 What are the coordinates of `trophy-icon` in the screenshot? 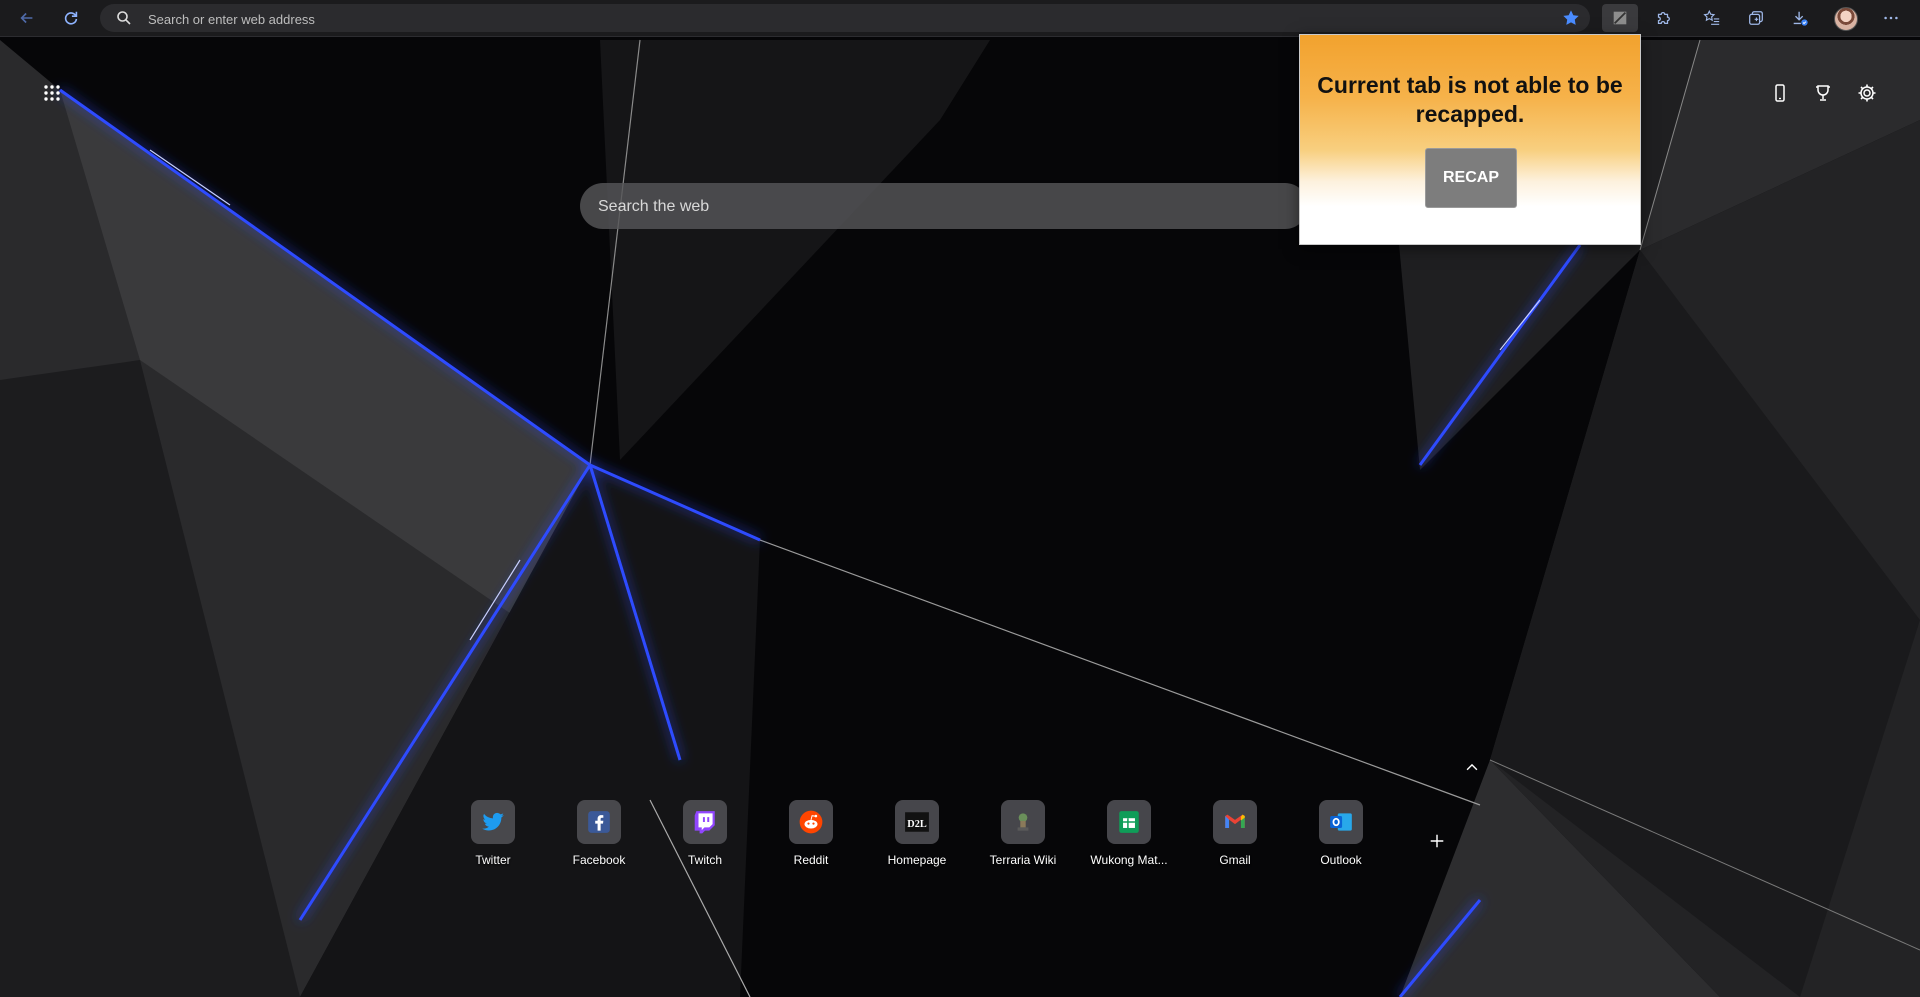 It's located at (1823, 93).